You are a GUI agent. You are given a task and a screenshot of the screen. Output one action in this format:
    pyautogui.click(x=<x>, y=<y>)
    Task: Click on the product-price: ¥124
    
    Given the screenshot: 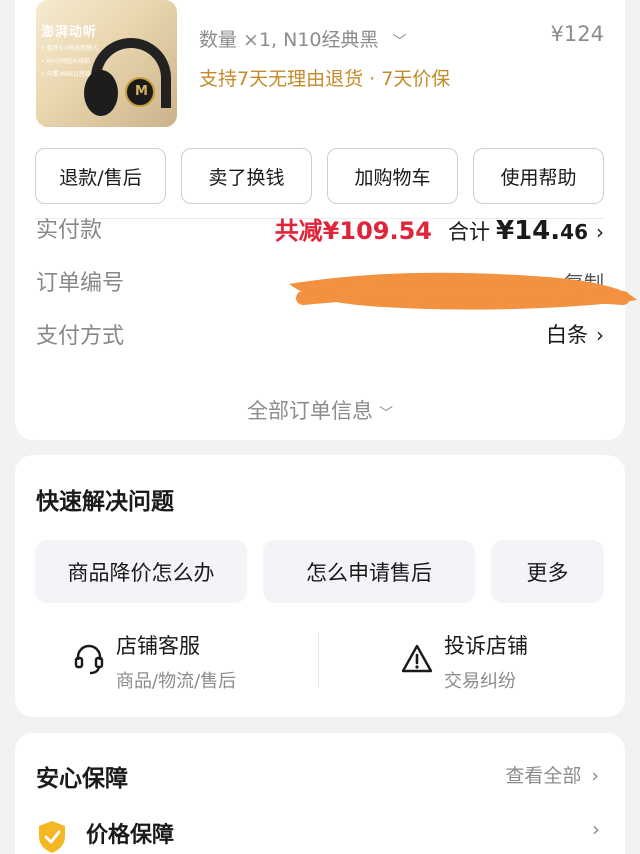 What is the action you would take?
    pyautogui.click(x=577, y=34)
    